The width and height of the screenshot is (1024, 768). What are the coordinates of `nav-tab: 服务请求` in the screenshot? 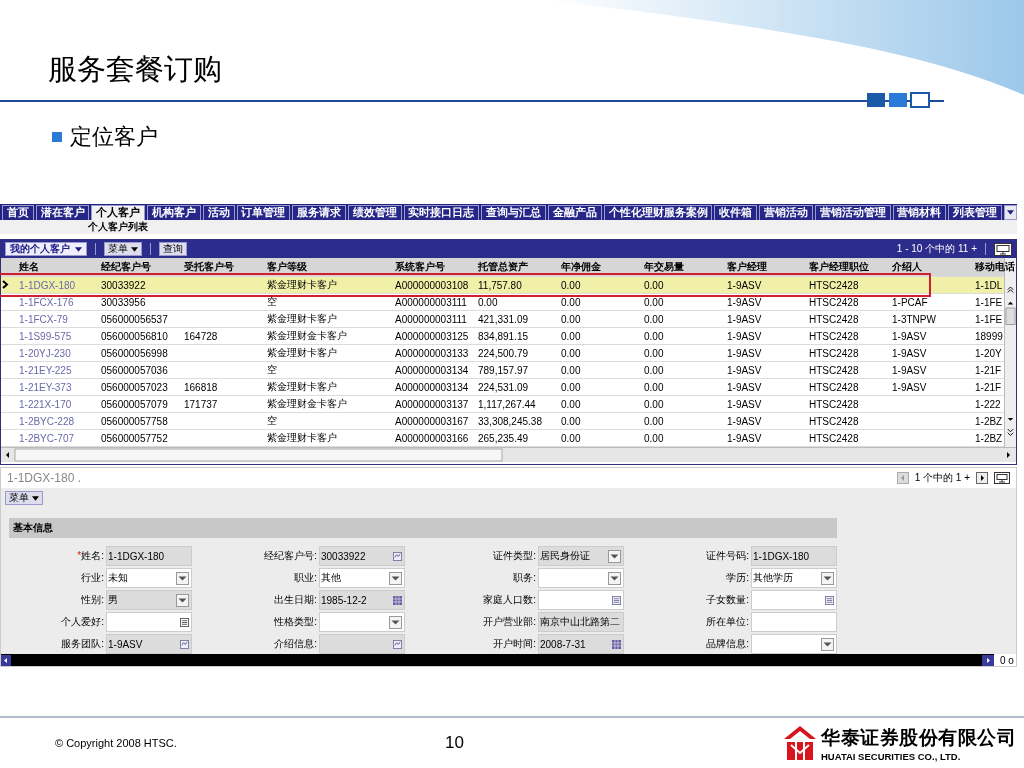 It's located at (319, 212).